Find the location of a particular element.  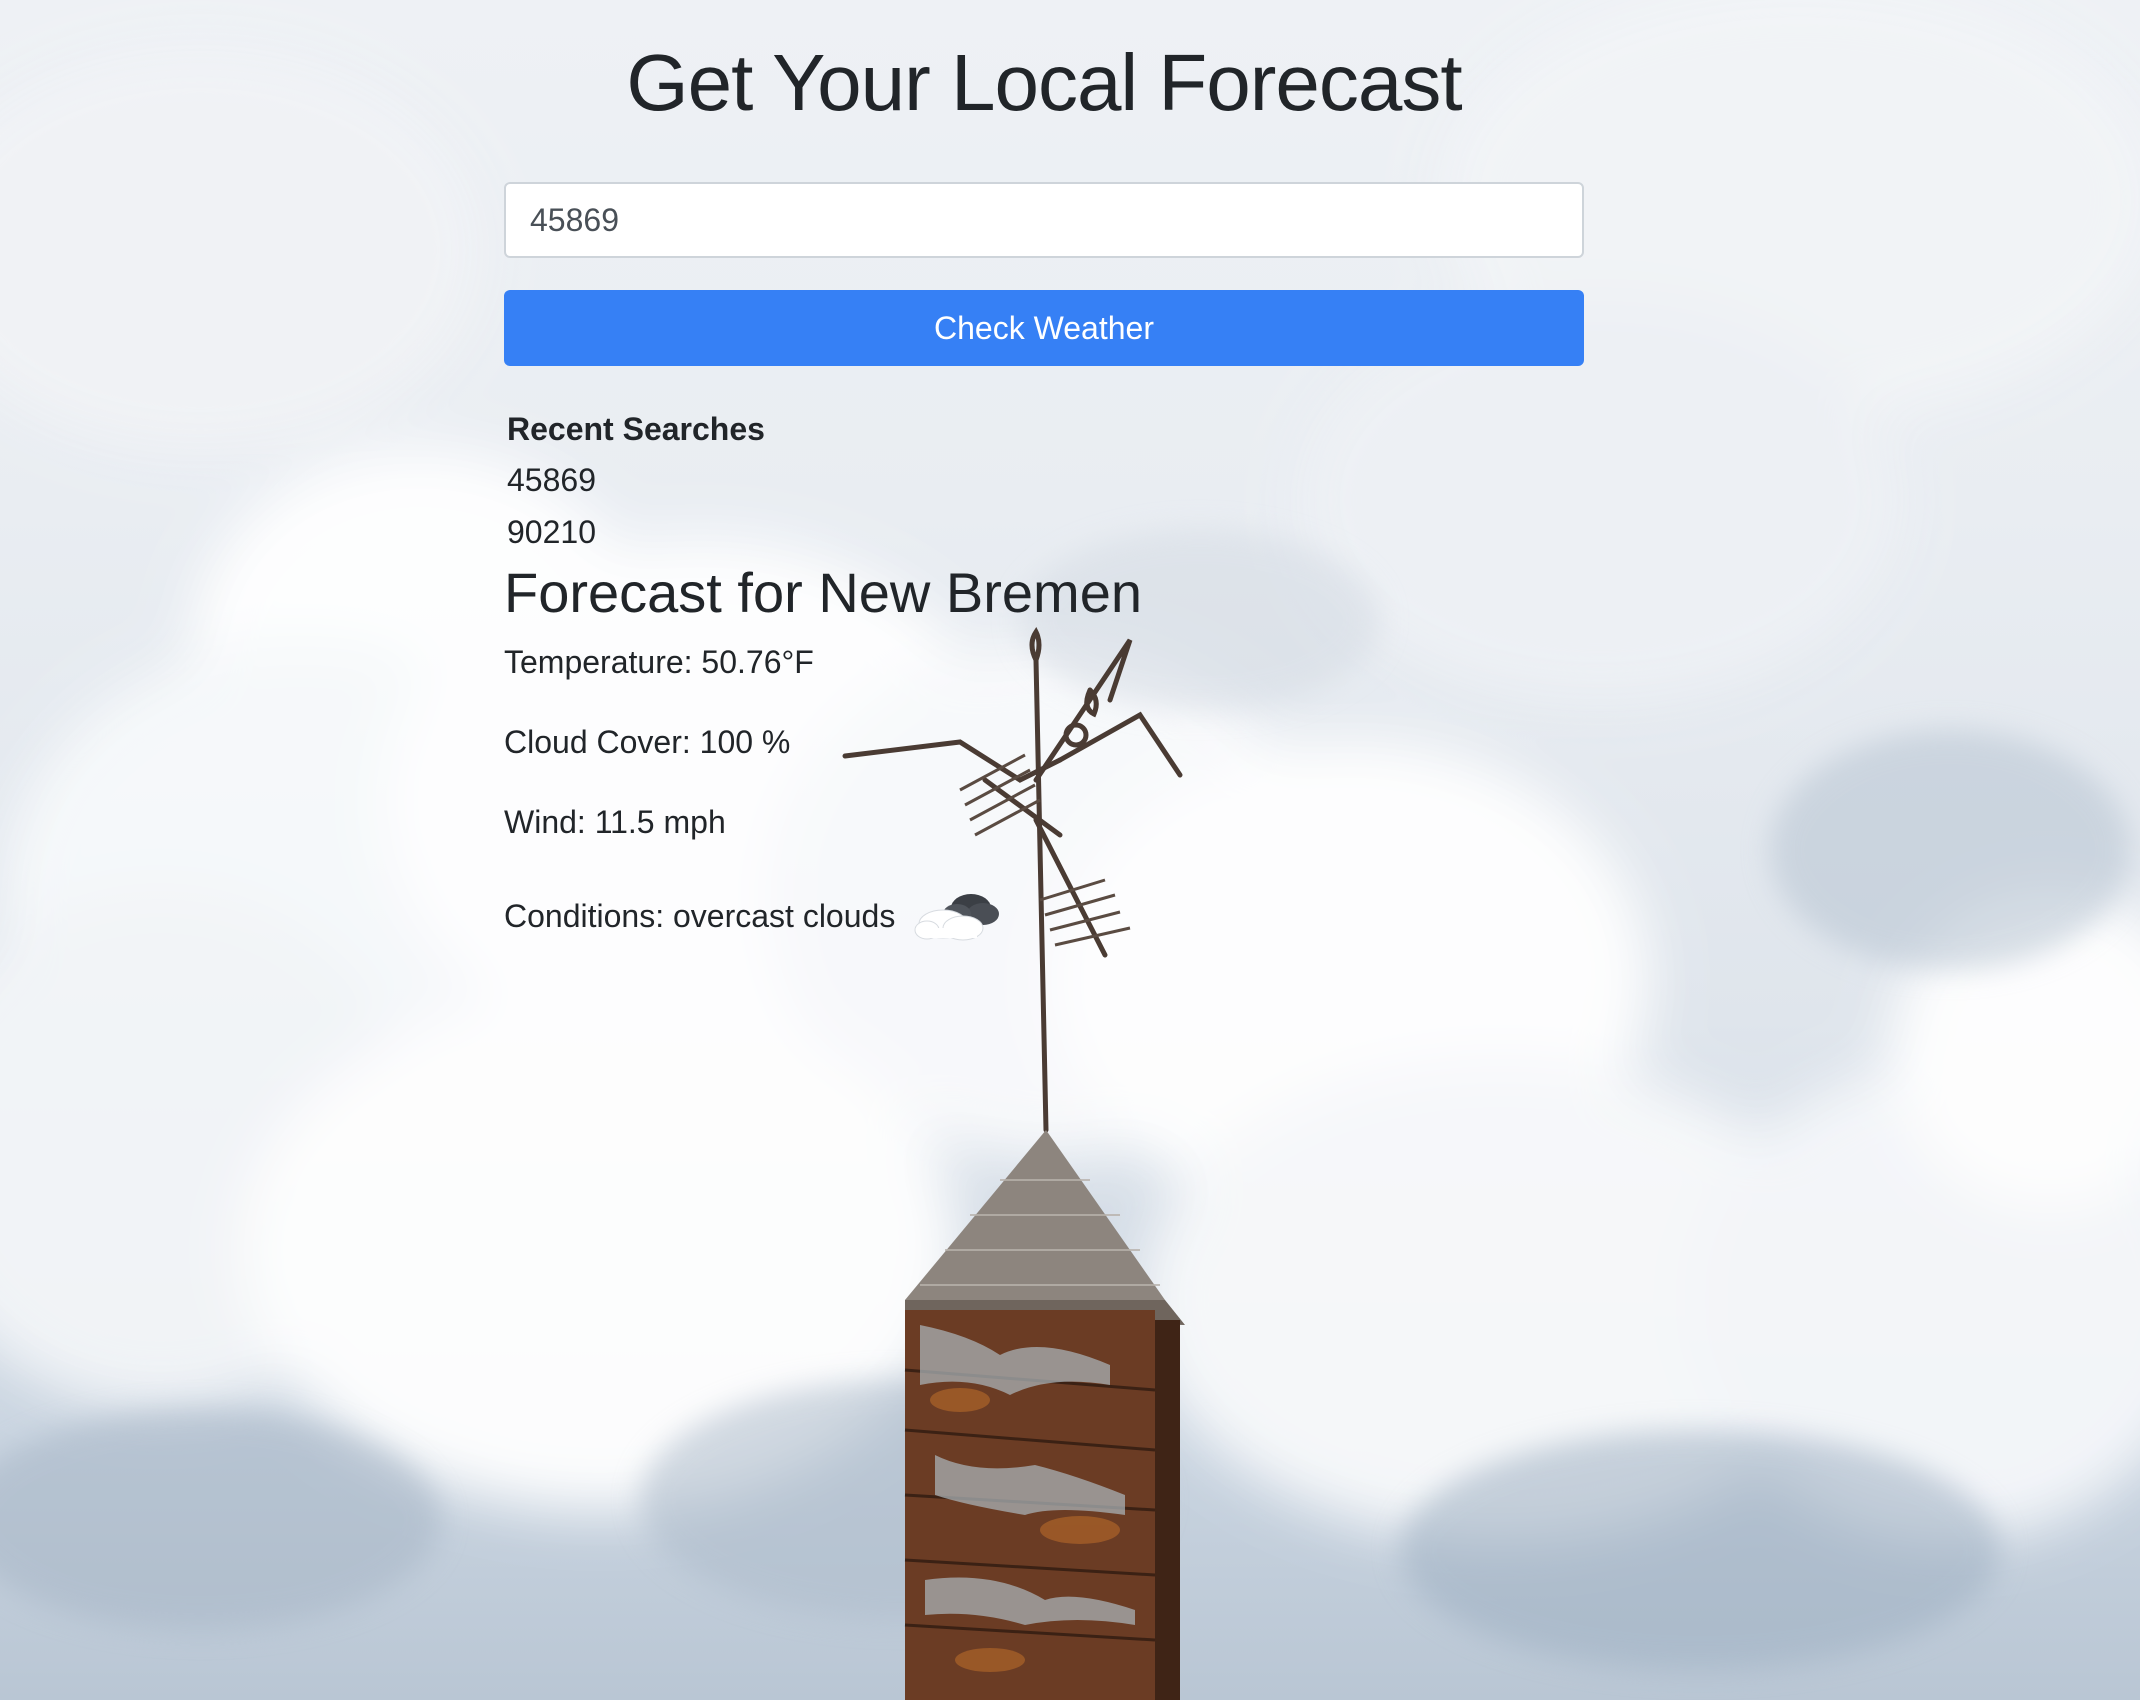

overcast-cloud-icon is located at coordinates (957, 917).